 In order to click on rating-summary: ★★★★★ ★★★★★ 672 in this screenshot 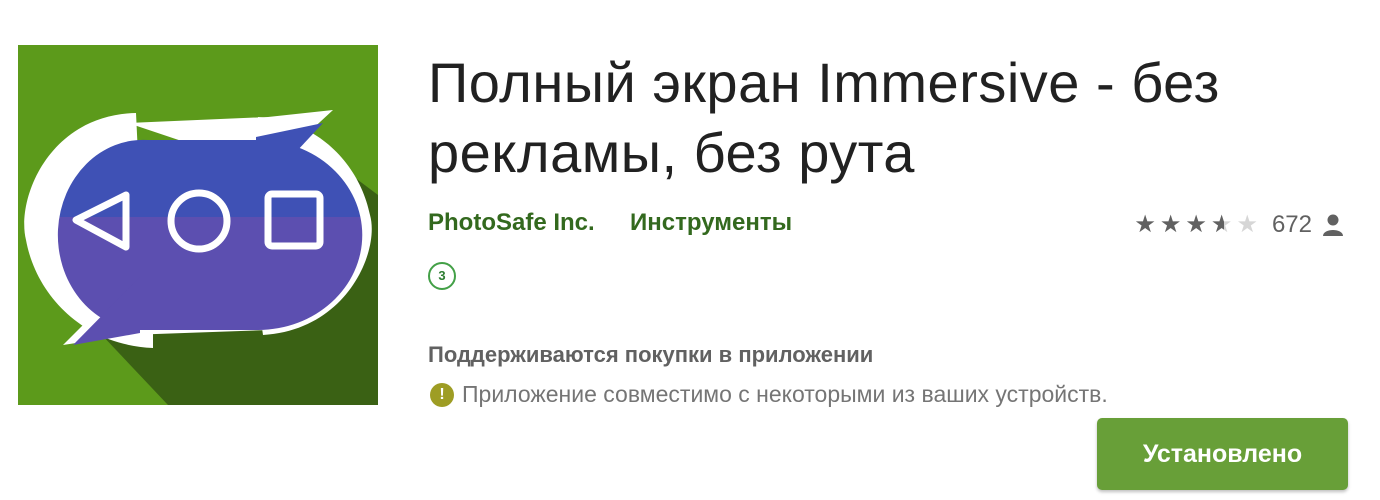, I will do `click(1239, 225)`.